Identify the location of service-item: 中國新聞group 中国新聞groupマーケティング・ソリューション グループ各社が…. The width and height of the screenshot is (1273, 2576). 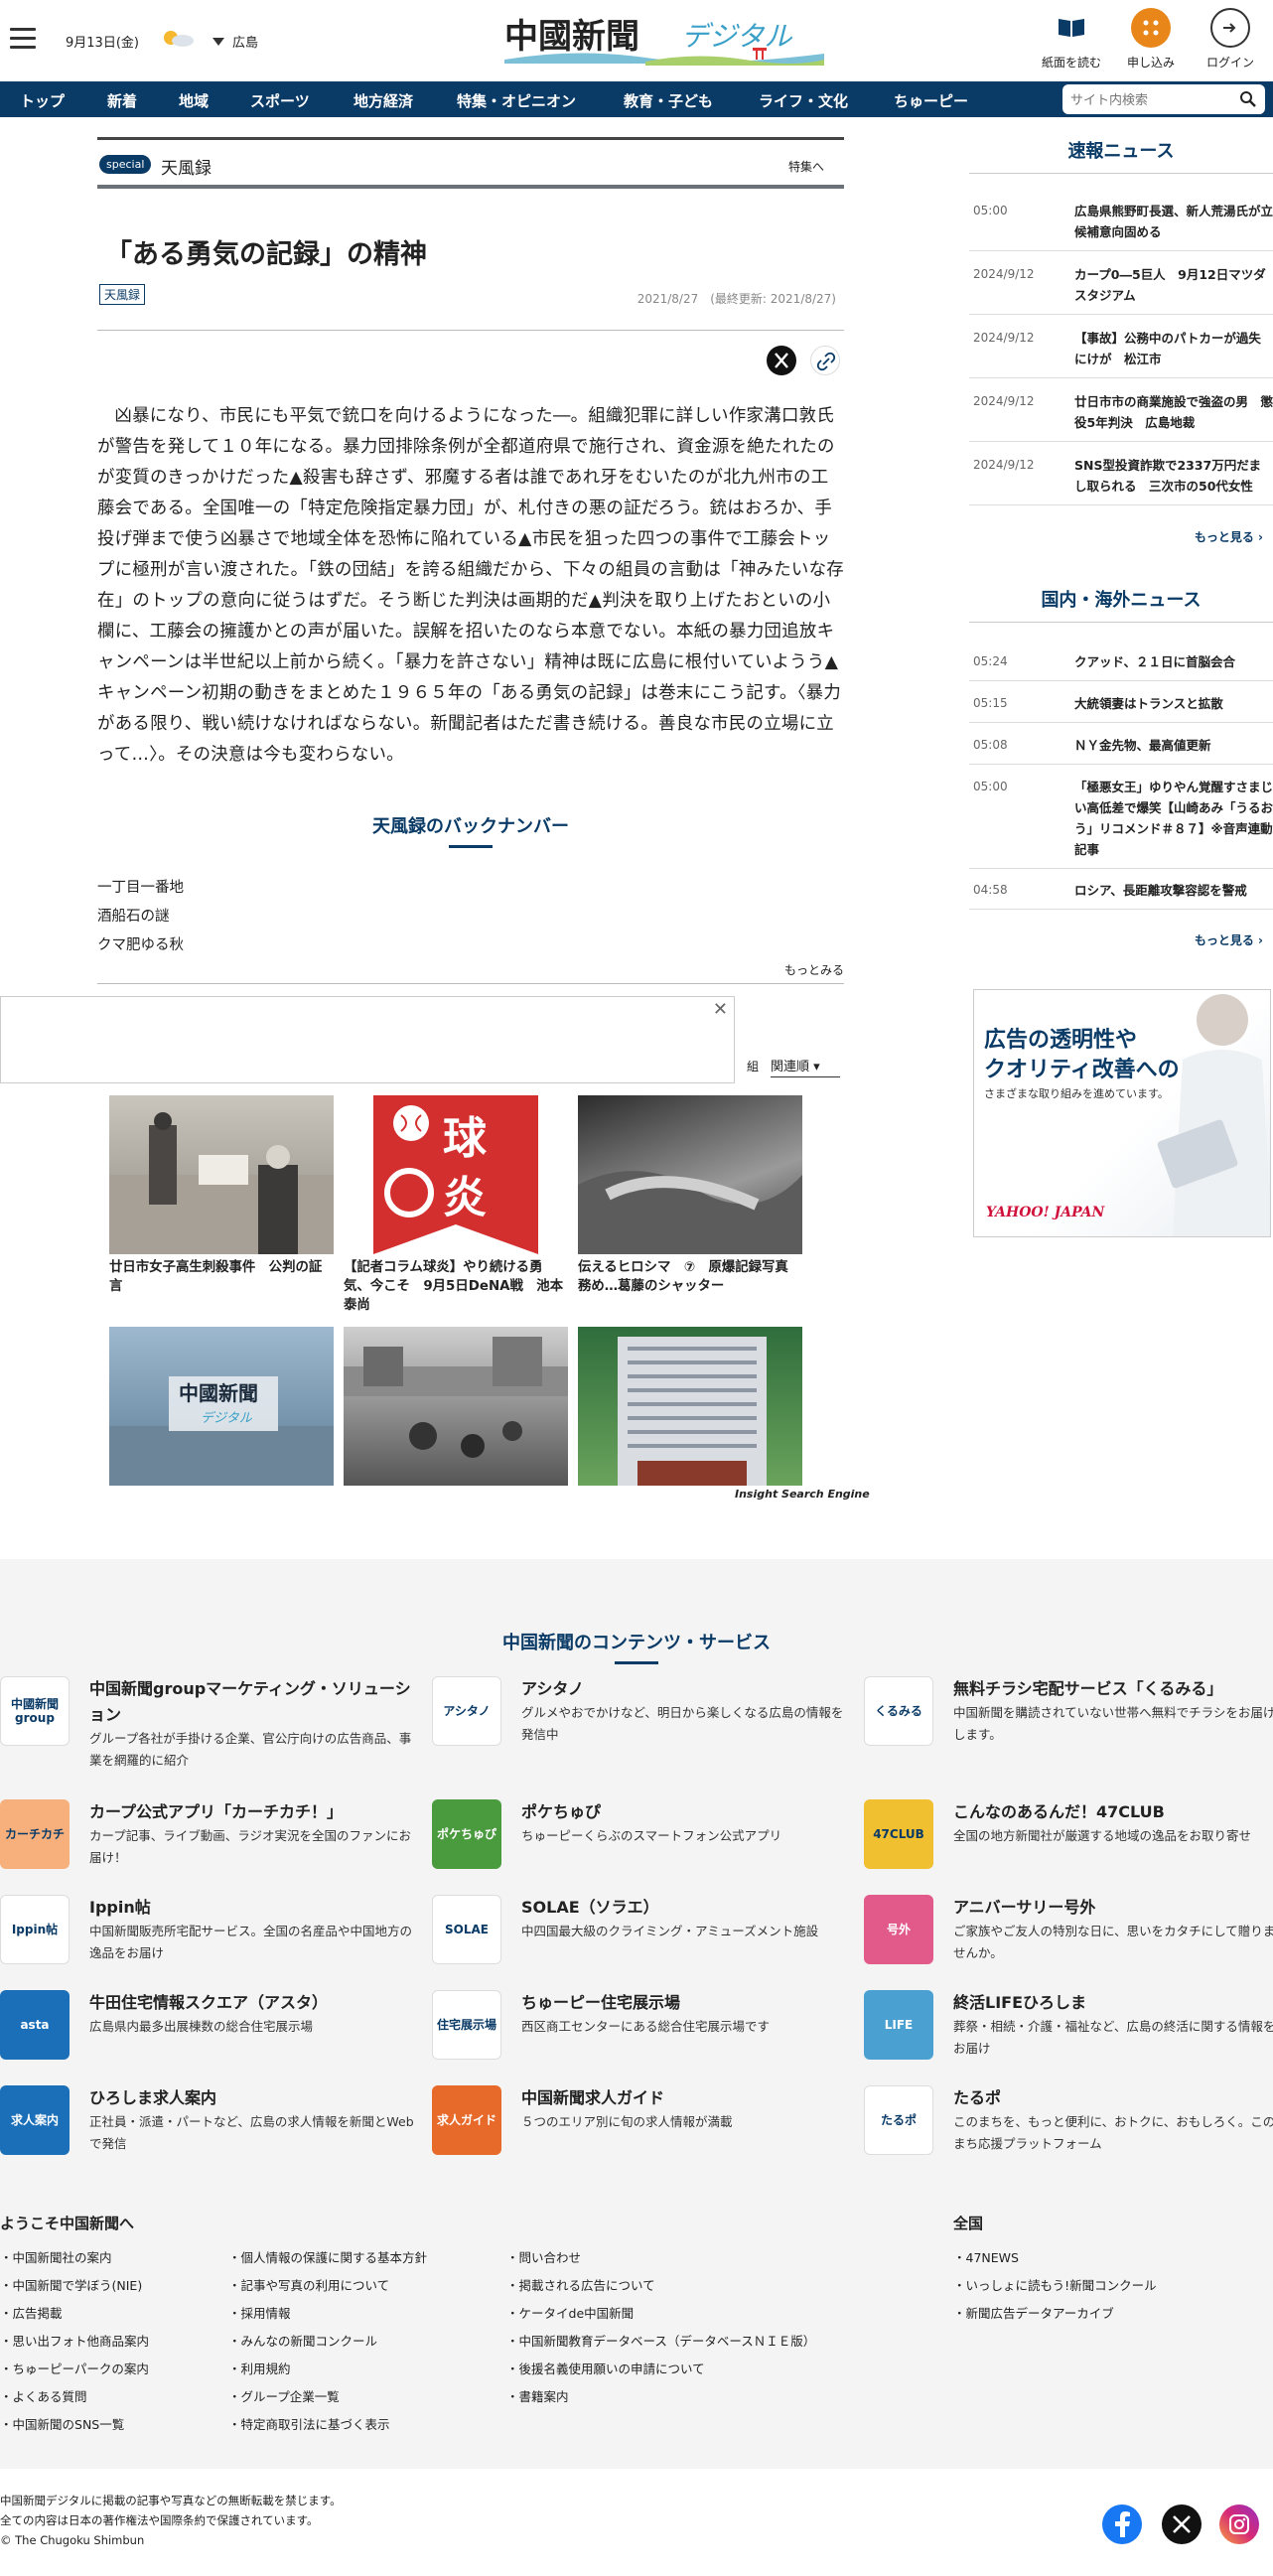
(209, 1724).